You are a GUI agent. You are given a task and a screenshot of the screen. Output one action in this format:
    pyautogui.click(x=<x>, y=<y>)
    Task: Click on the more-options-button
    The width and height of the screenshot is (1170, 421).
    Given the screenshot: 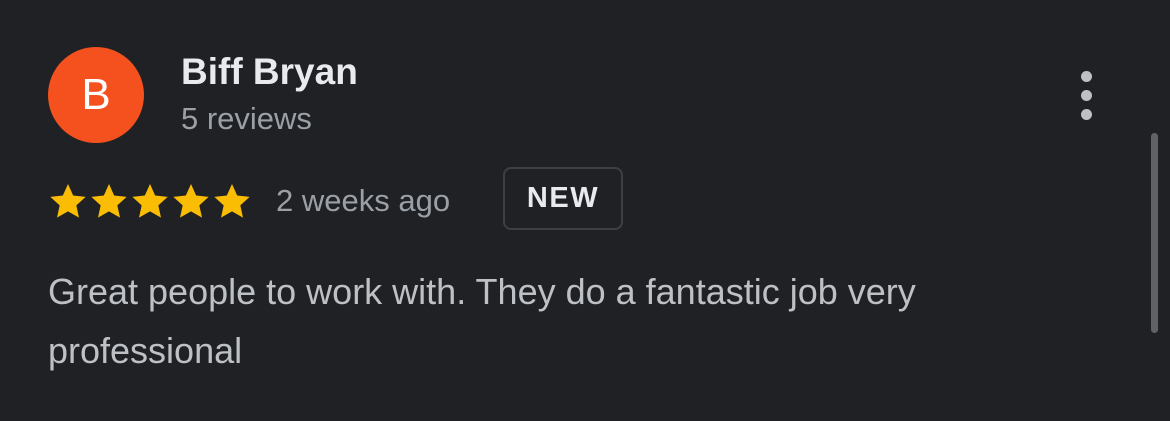 What is the action you would take?
    pyautogui.click(x=1086, y=95)
    